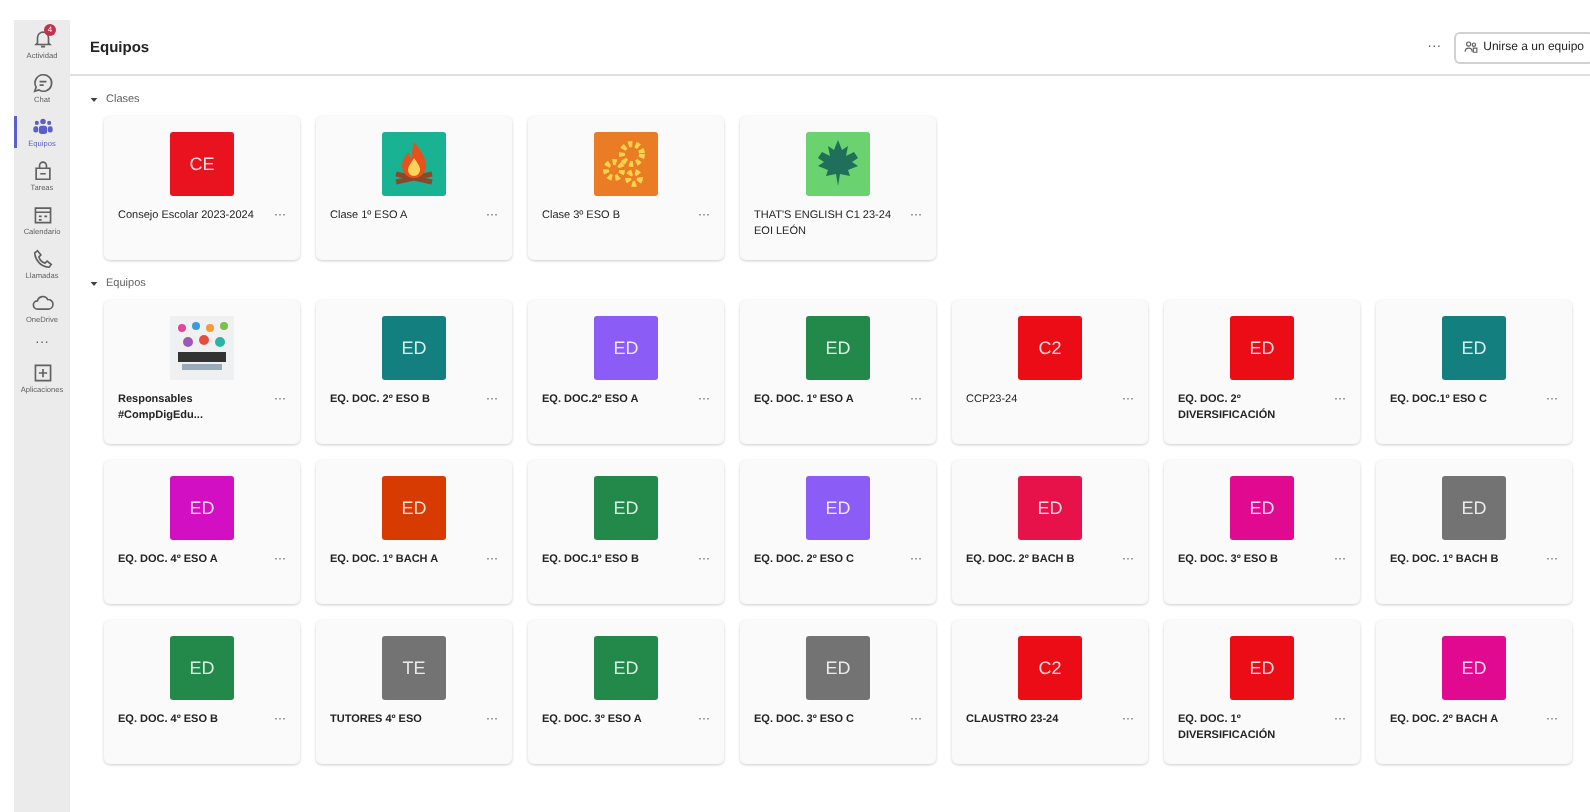 Image resolution: width=1590 pixels, height=812 pixels. Describe the element at coordinates (42, 171) in the screenshot. I see `bag-icon` at that location.